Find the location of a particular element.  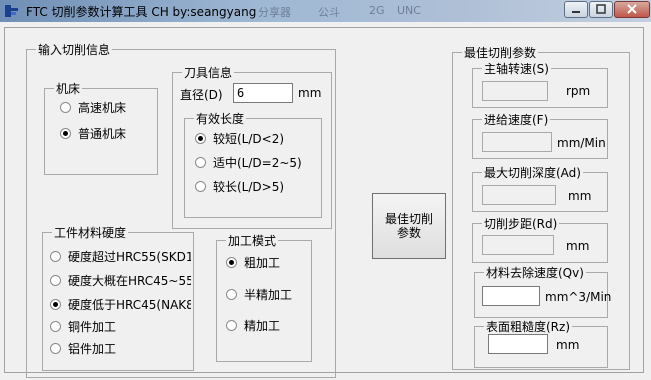

radio-label: 半精加工 is located at coordinates (268, 295).